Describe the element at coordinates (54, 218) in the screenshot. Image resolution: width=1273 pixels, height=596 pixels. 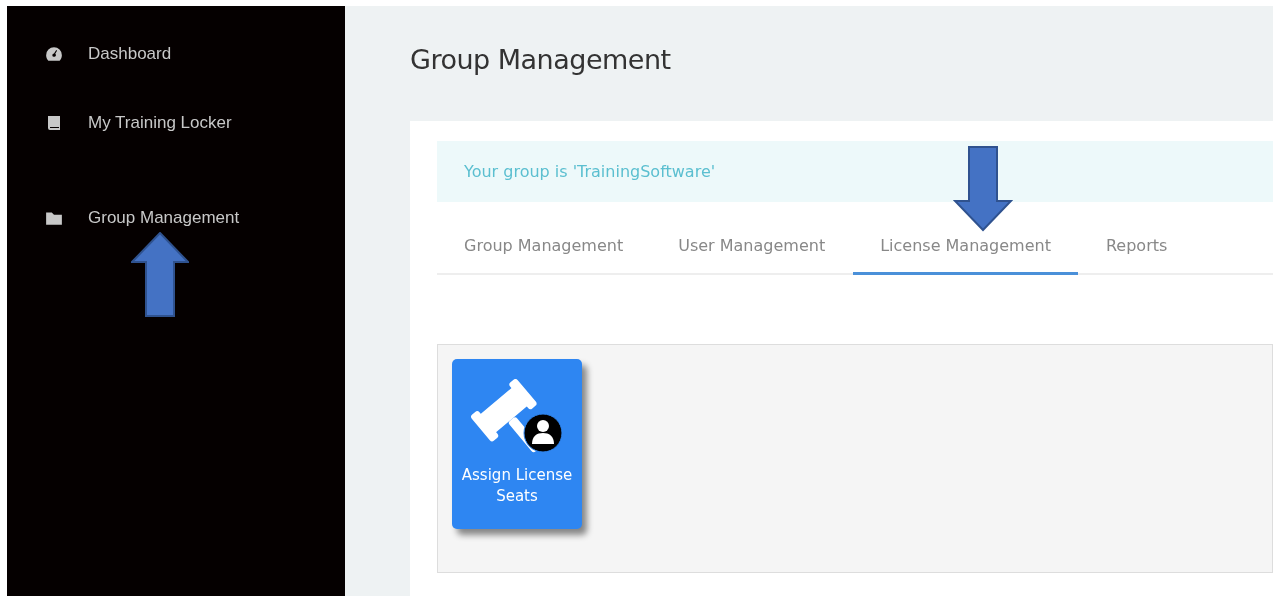
I see `folder-icon` at that location.